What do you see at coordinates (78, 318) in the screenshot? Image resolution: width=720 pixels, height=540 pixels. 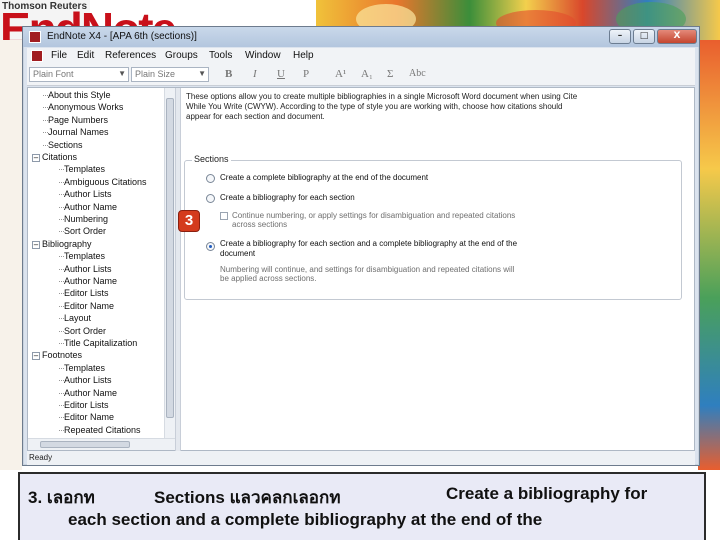 I see `tree-item-label: Layout` at bounding box center [78, 318].